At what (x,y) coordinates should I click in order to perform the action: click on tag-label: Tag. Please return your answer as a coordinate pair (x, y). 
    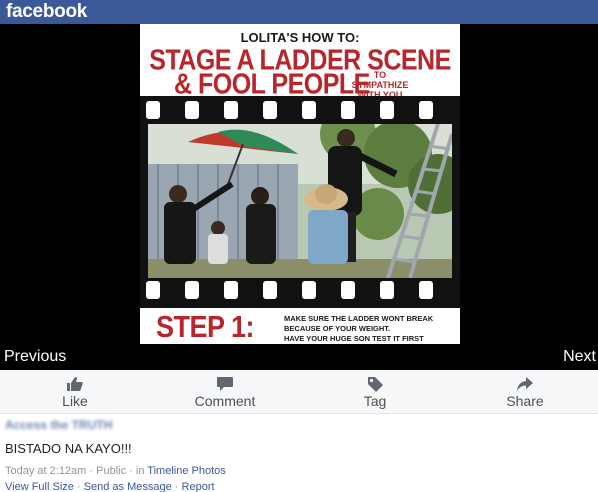
    Looking at the image, I should click on (375, 401).